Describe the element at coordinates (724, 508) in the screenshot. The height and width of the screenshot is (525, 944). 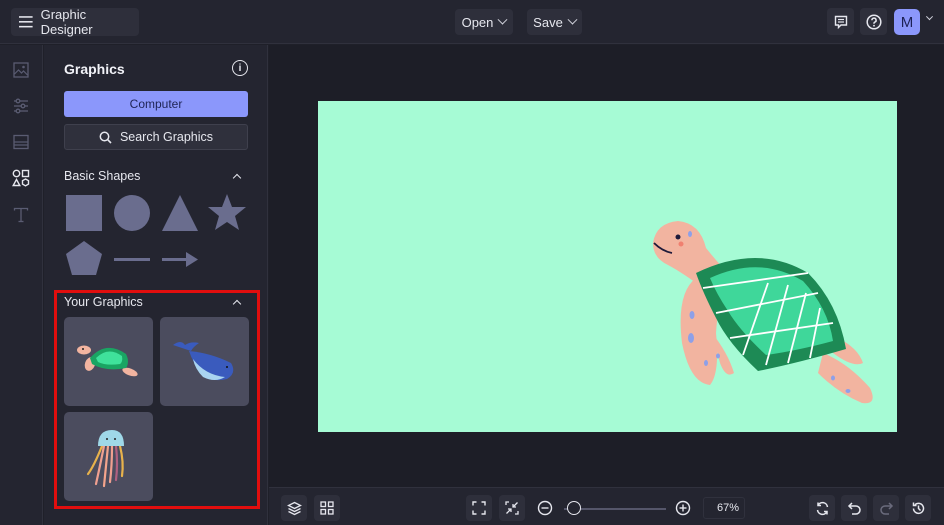
I see `zoom-percentage: 67%` at that location.